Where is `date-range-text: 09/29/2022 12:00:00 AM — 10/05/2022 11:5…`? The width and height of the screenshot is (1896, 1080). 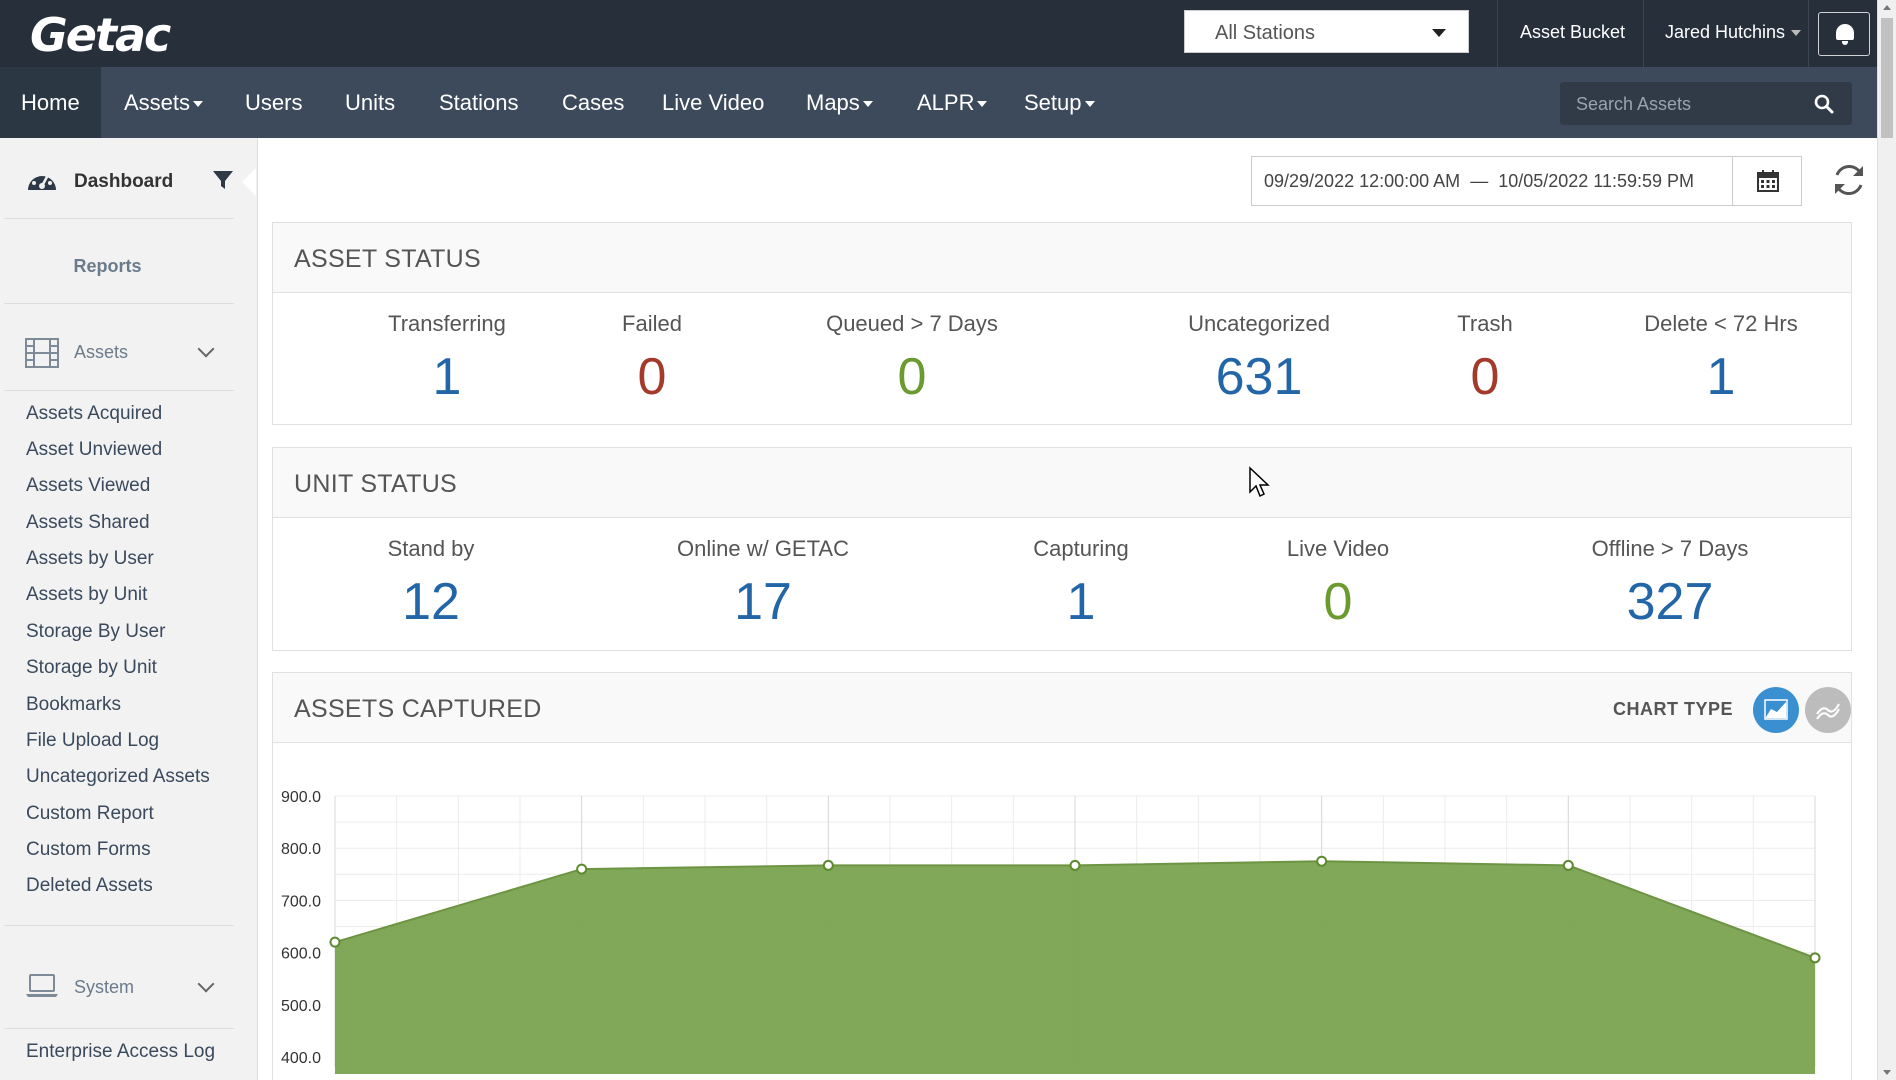
date-range-text: 09/29/2022 12:00:00 AM — 10/05/2022 11:5… is located at coordinates (1479, 181).